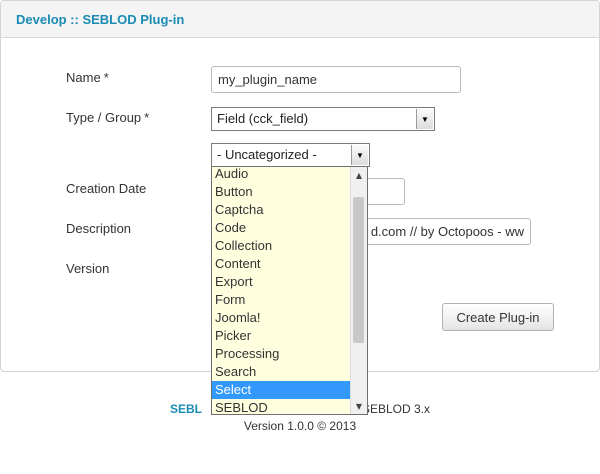  What do you see at coordinates (359, 175) in the screenshot?
I see `chevron-up-icon: ▲` at bounding box center [359, 175].